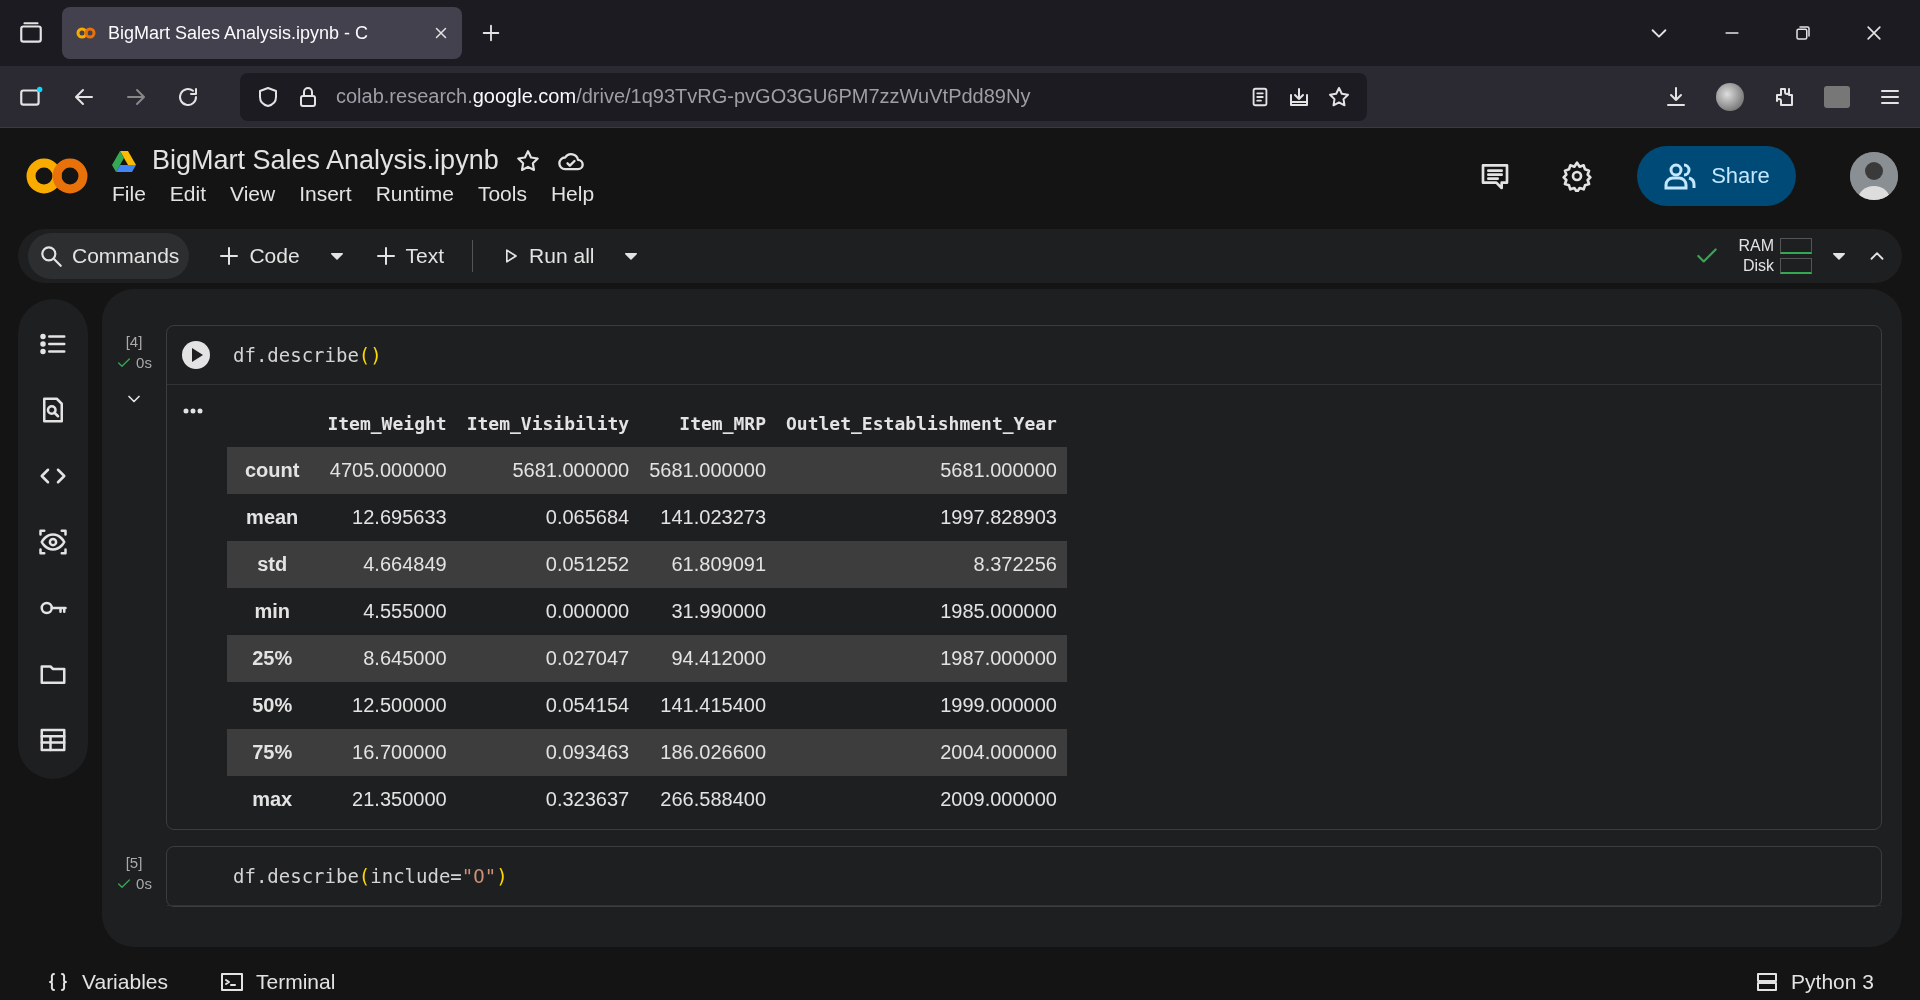 This screenshot has width=1920, height=1000. I want to click on row-label: 25%, so click(272, 658).